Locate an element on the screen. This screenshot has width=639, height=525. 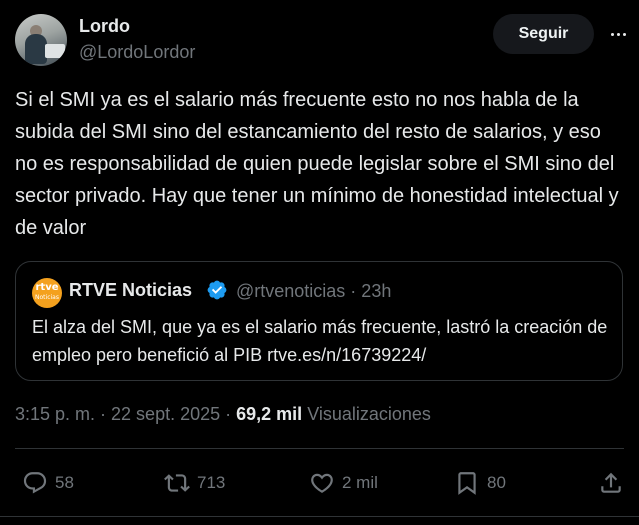
share-button is located at coordinates (611, 483).